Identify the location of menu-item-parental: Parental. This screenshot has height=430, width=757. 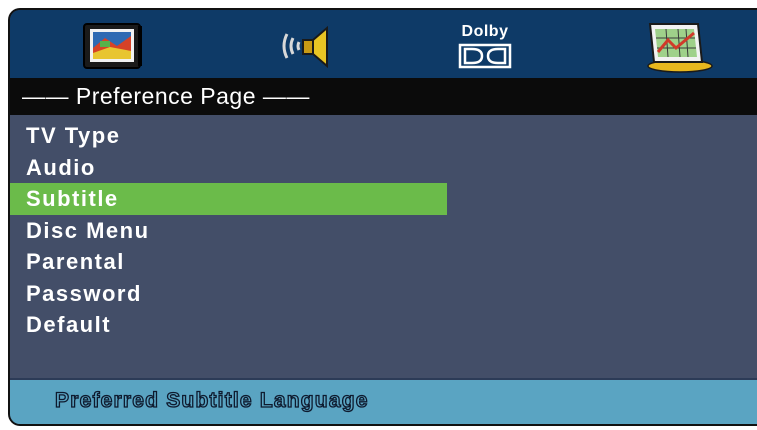
(228, 262).